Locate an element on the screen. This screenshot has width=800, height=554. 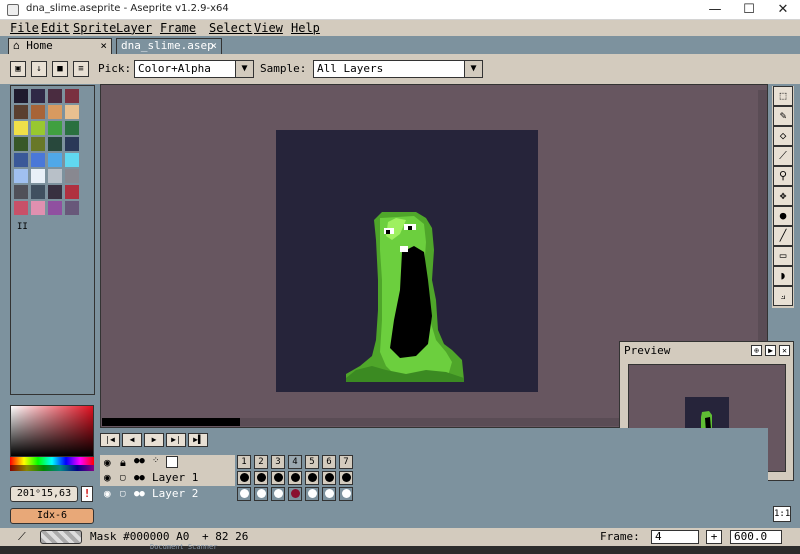
cel-l1-f5 is located at coordinates (312, 478).